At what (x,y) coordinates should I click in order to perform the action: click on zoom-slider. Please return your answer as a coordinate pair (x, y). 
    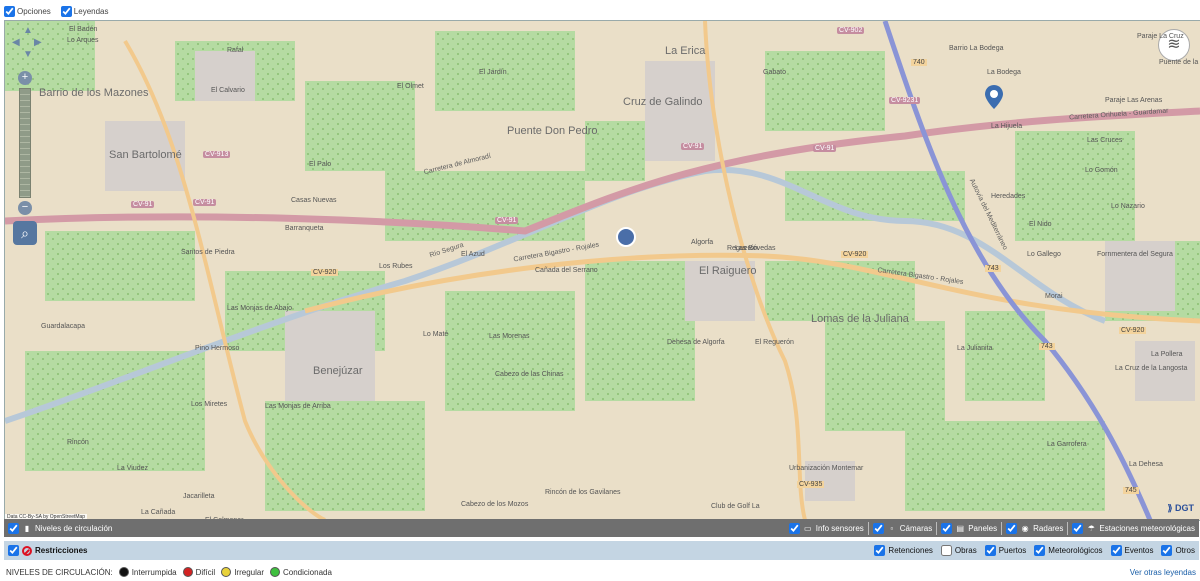
    Looking at the image, I should click on (25, 143).